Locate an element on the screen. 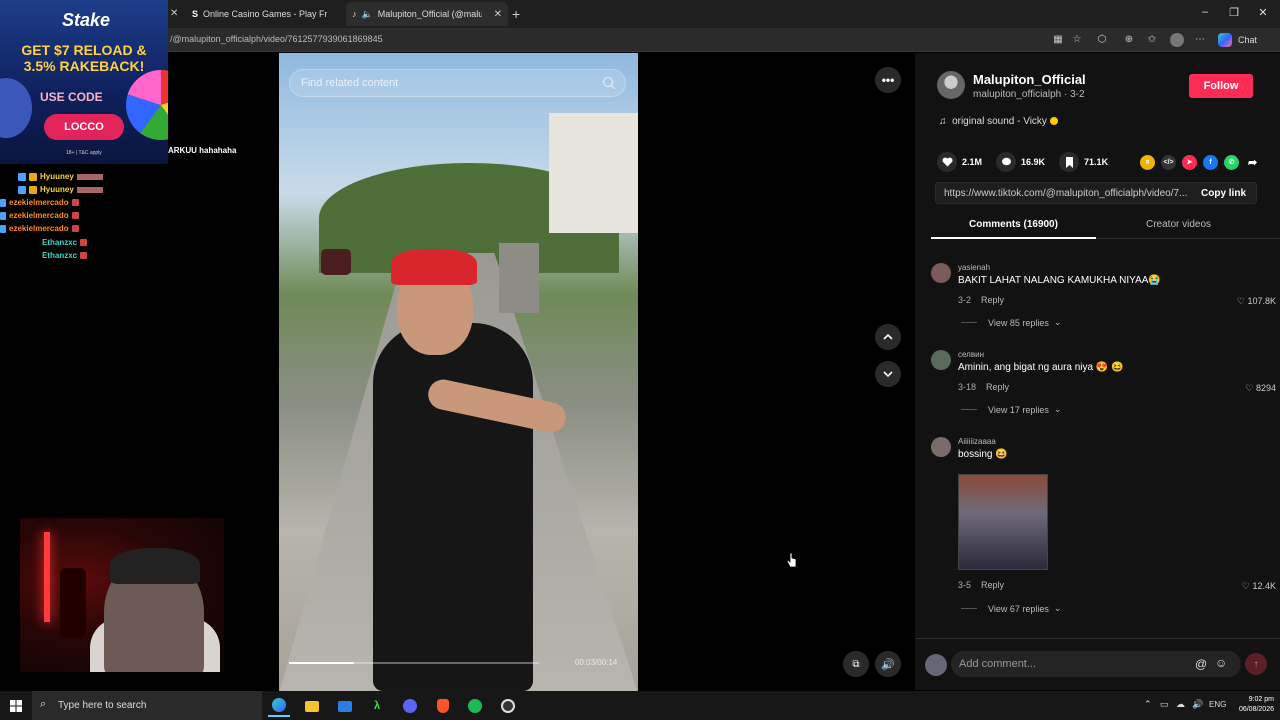 The width and height of the screenshot is (1280, 720). emote-icon is located at coordinates (75, 202).